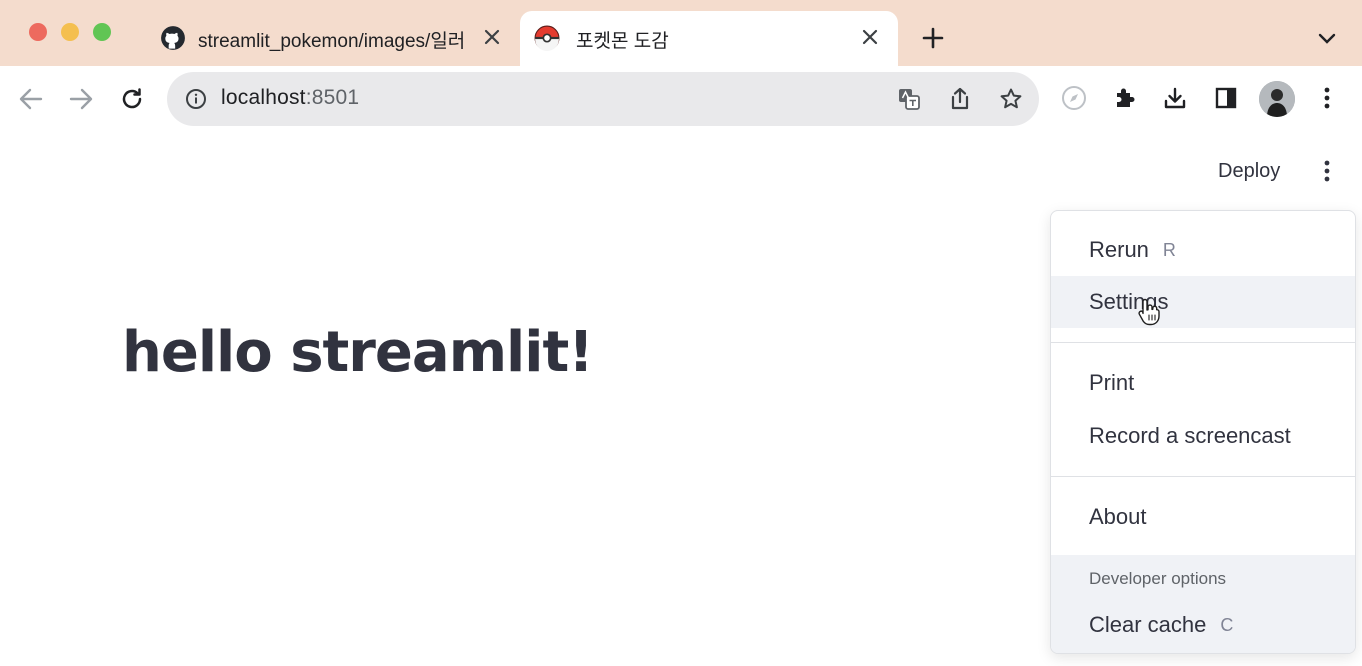 The image size is (1362, 666). Describe the element at coordinates (1203, 302) in the screenshot. I see `menu-item-settings: Settings` at that location.